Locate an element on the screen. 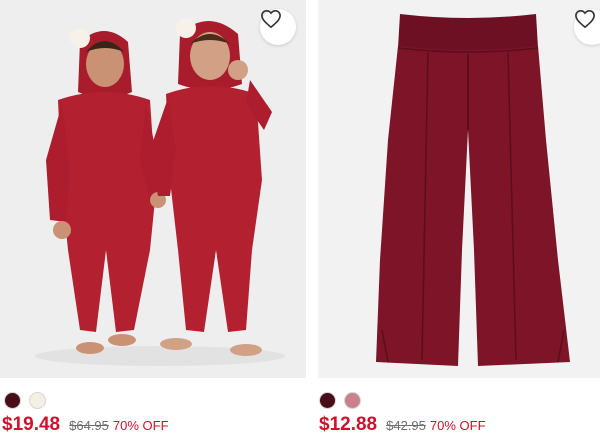  original-price: $64.95 is located at coordinates (89, 425).